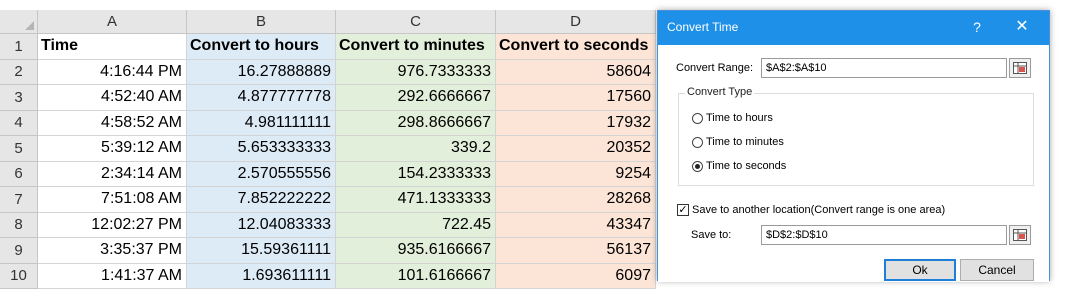  What do you see at coordinates (261, 174) in the screenshot?
I see `cell-b6: 2.570555556` at bounding box center [261, 174].